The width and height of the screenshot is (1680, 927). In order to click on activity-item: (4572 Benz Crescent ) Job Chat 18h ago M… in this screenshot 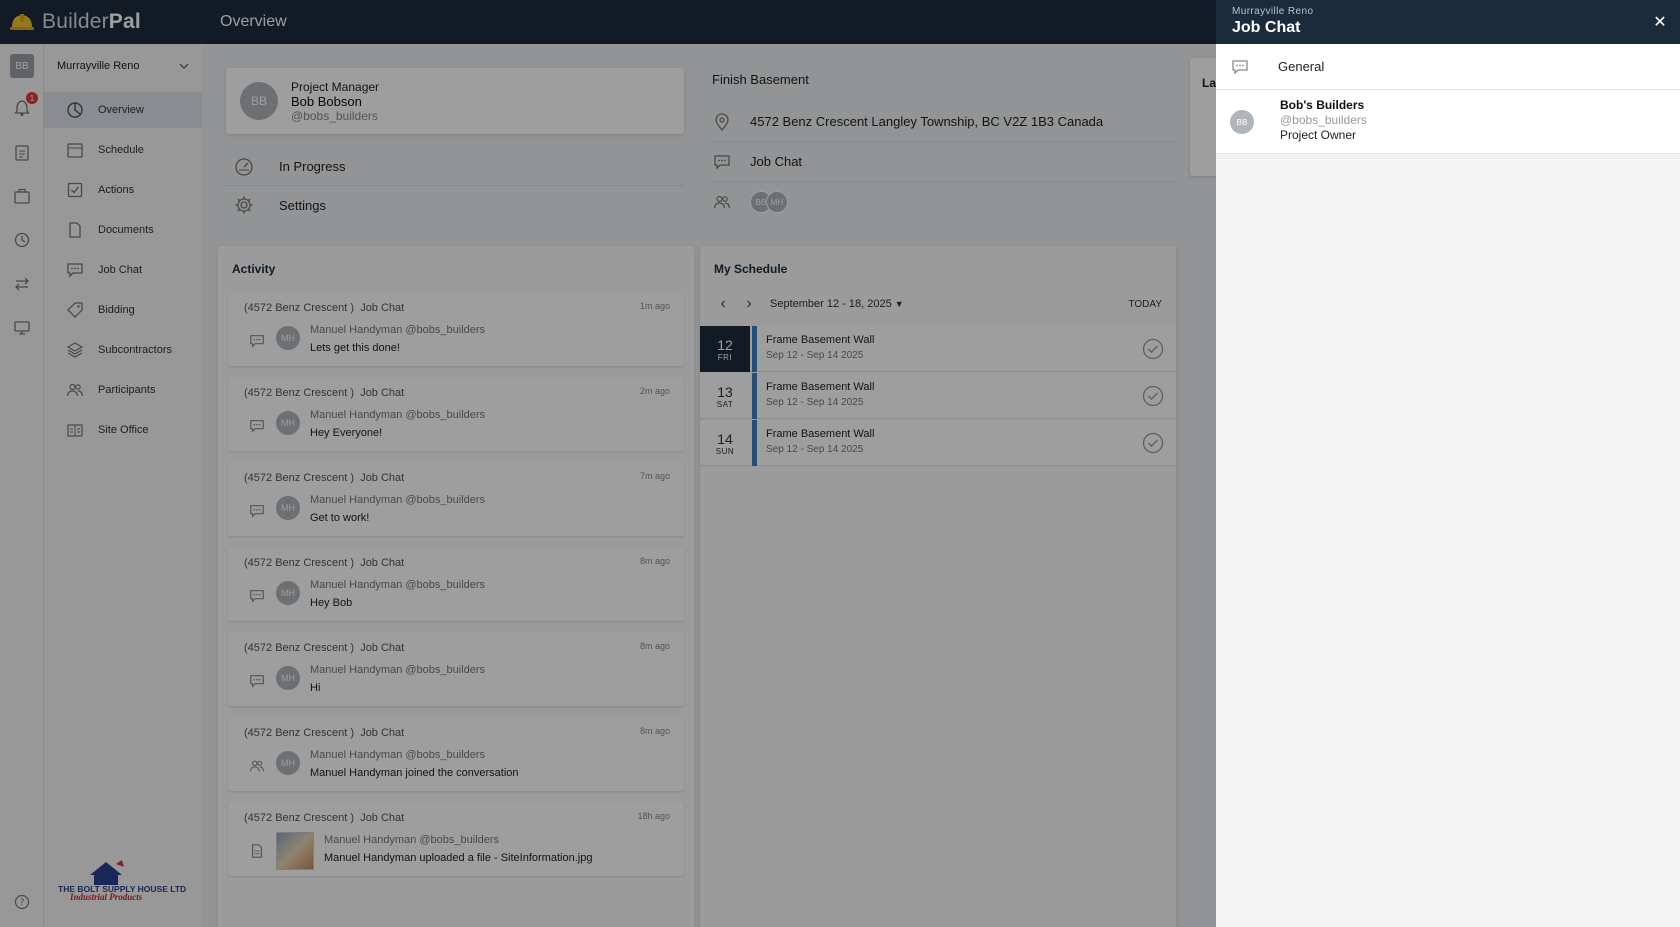, I will do `click(456, 839)`.